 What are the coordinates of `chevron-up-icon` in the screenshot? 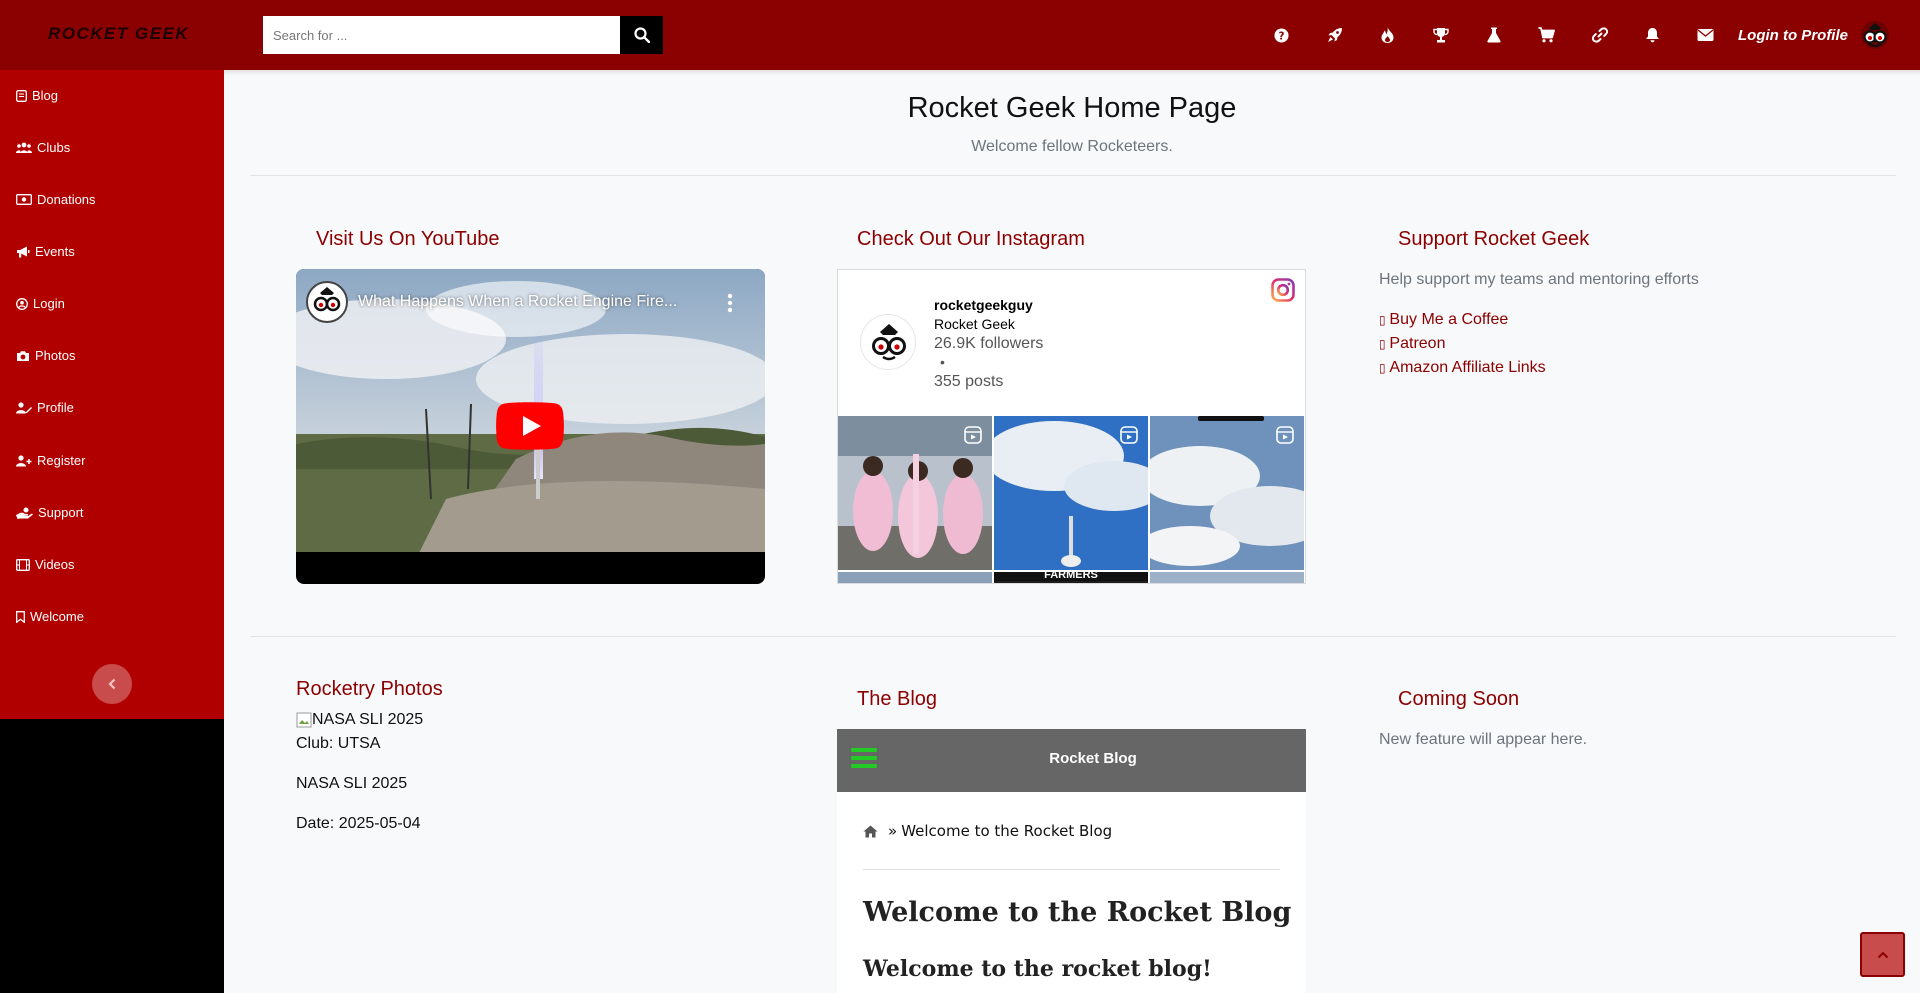 It's located at (1882, 954).